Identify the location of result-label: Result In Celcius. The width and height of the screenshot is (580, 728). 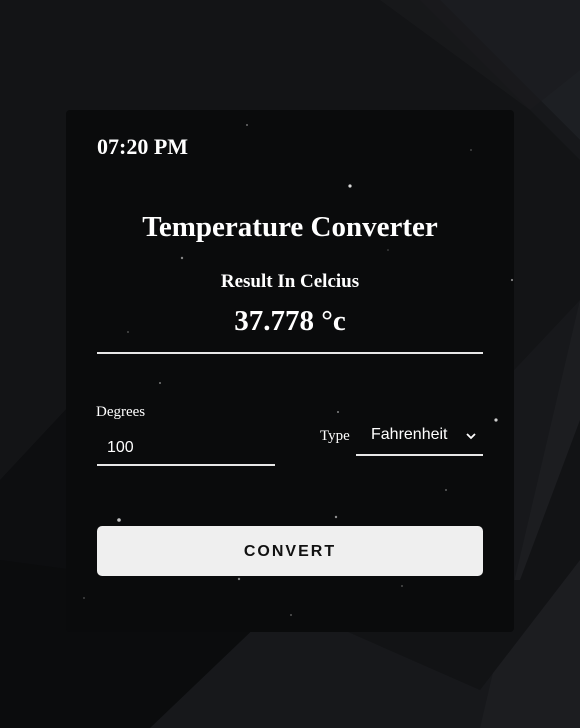
(290, 281).